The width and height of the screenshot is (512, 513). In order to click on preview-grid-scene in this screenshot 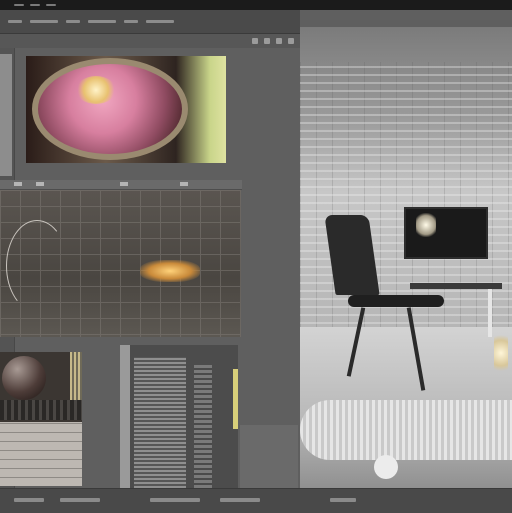, I will do `click(120, 263)`.